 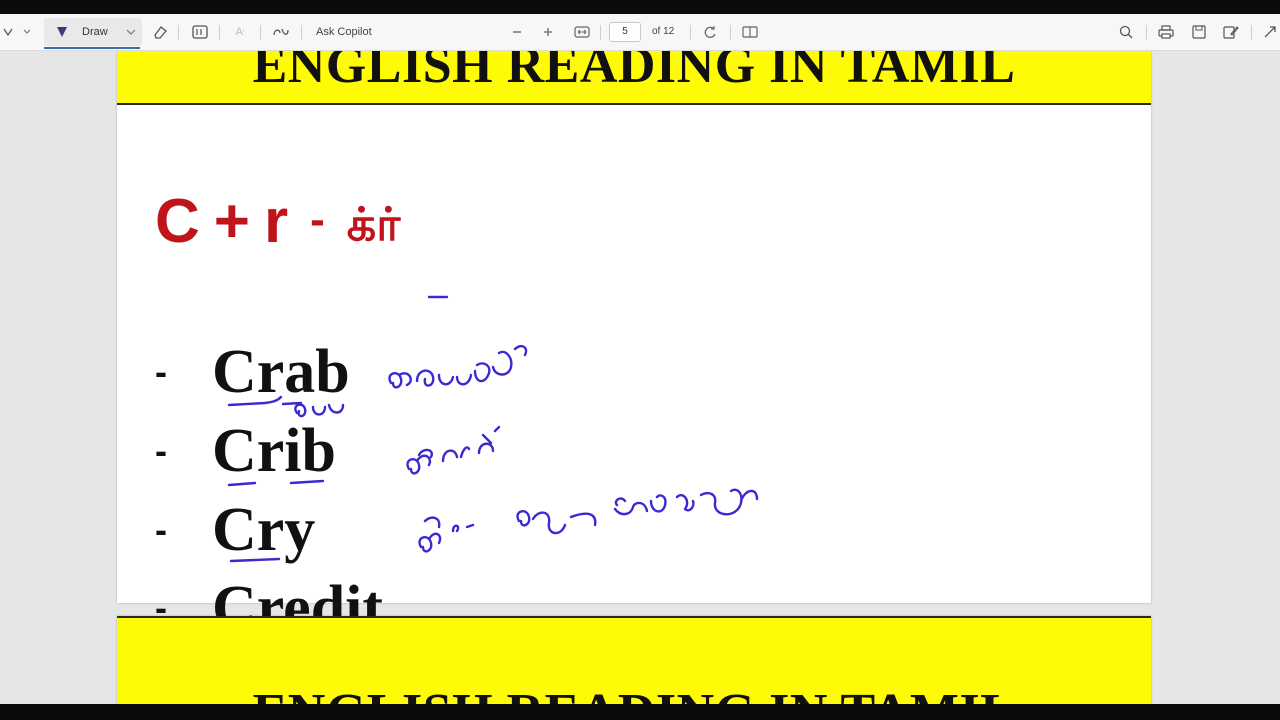 I want to click on formula-dash: -, so click(x=317, y=219).